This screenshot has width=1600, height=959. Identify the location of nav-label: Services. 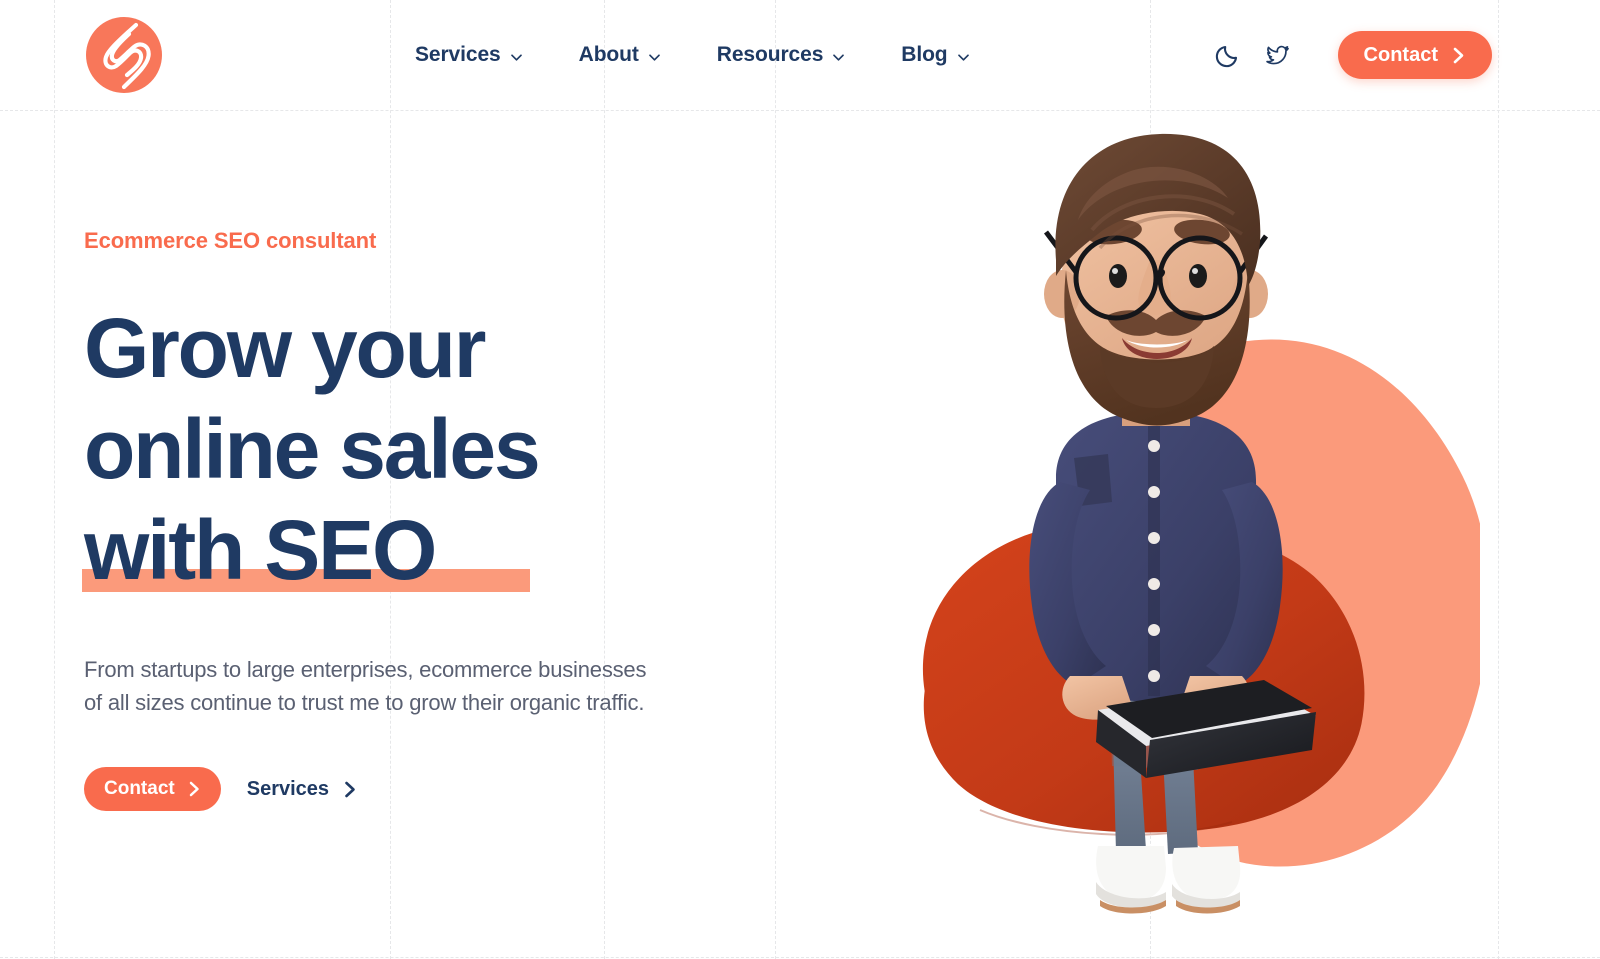
(458, 54).